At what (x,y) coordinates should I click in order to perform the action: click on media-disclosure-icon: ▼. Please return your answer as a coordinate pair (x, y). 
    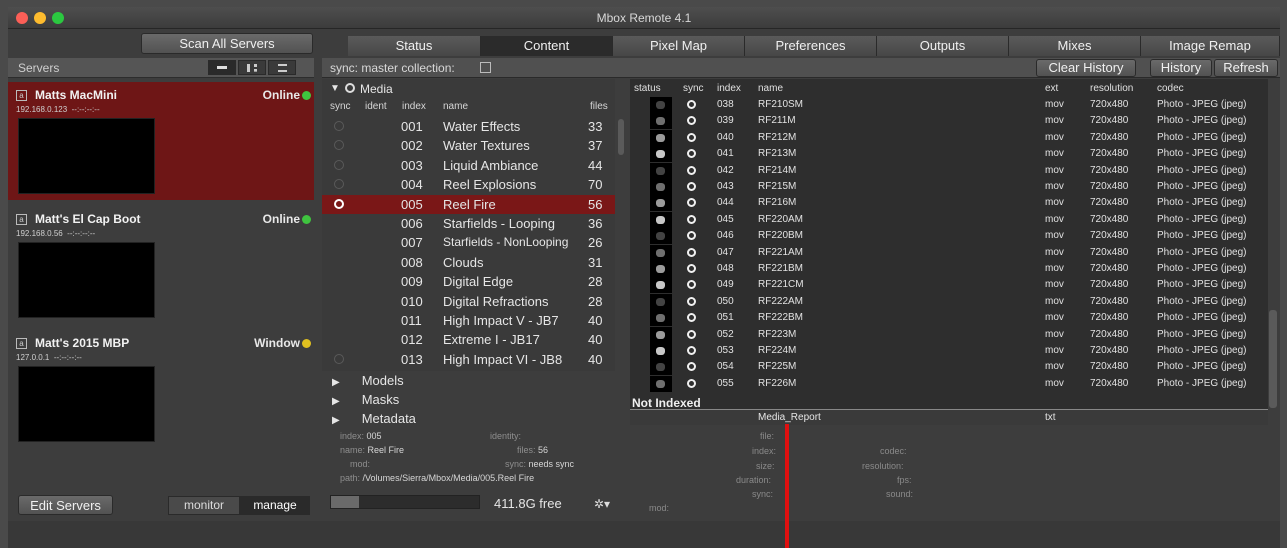
    Looking at the image, I should click on (335, 88).